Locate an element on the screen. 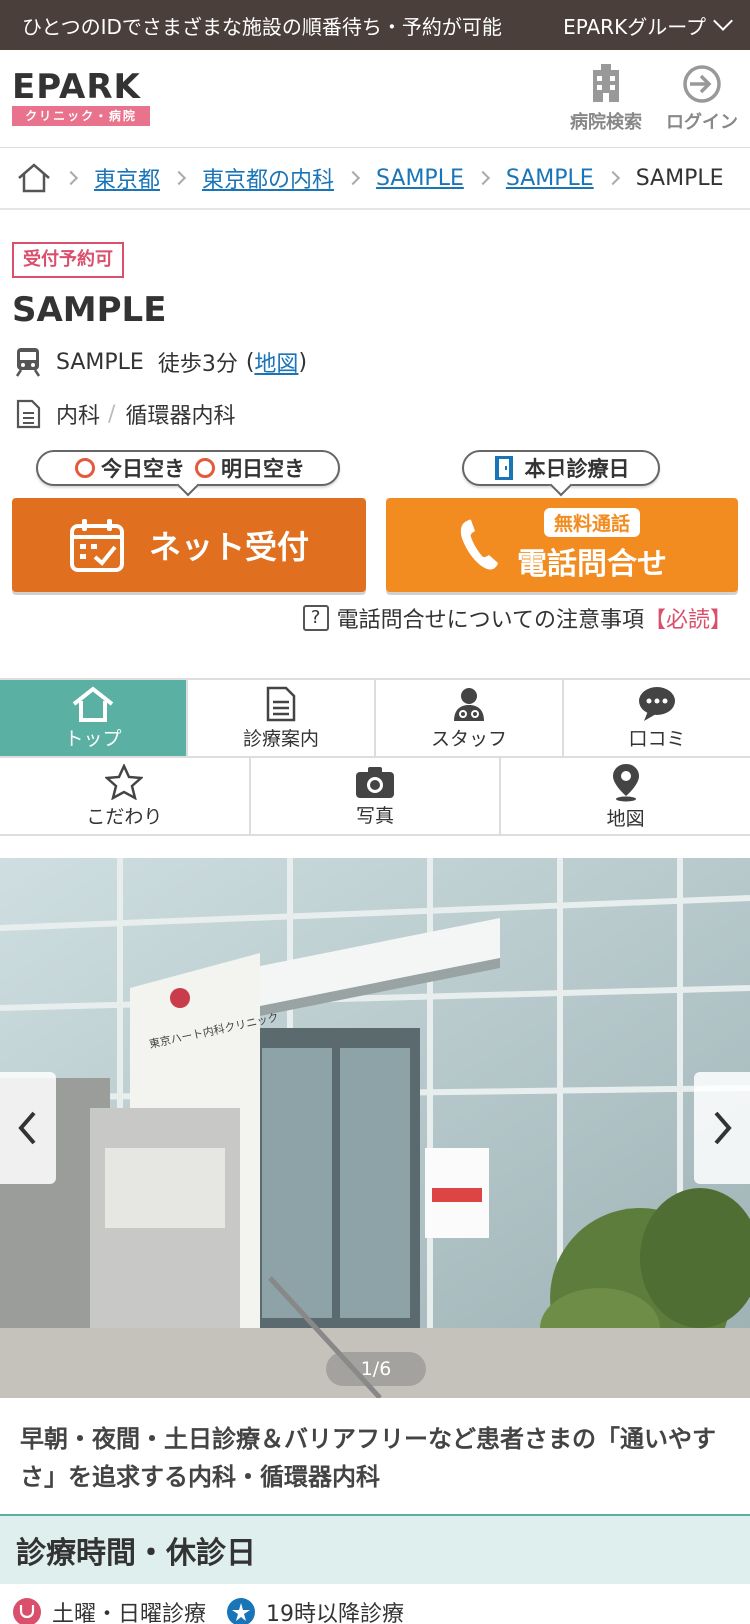 The image size is (750, 1624). phone-icon is located at coordinates (479, 544).